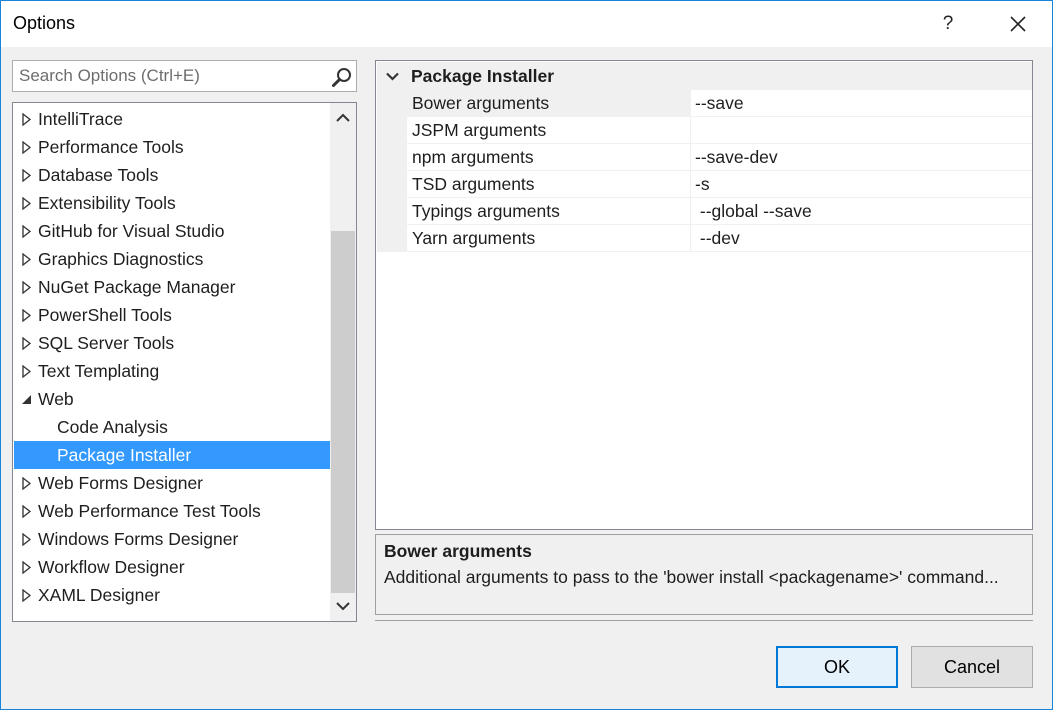 Image resolution: width=1053 pixels, height=710 pixels. Describe the element at coordinates (549, 130) in the screenshot. I see `property-name: JSPM arguments` at that location.